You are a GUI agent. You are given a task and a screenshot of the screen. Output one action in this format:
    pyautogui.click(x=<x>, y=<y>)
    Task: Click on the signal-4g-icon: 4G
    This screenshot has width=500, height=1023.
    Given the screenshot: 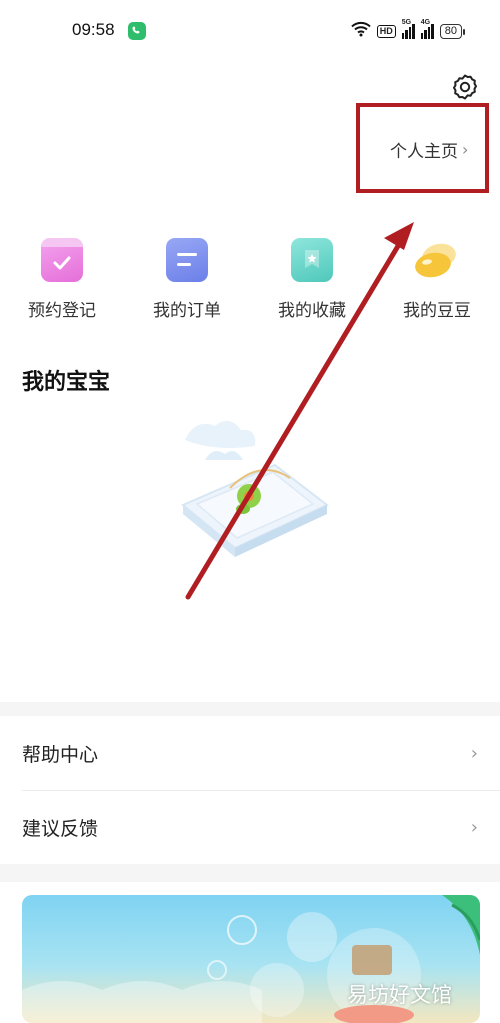 What is the action you would take?
    pyautogui.click(x=427, y=29)
    